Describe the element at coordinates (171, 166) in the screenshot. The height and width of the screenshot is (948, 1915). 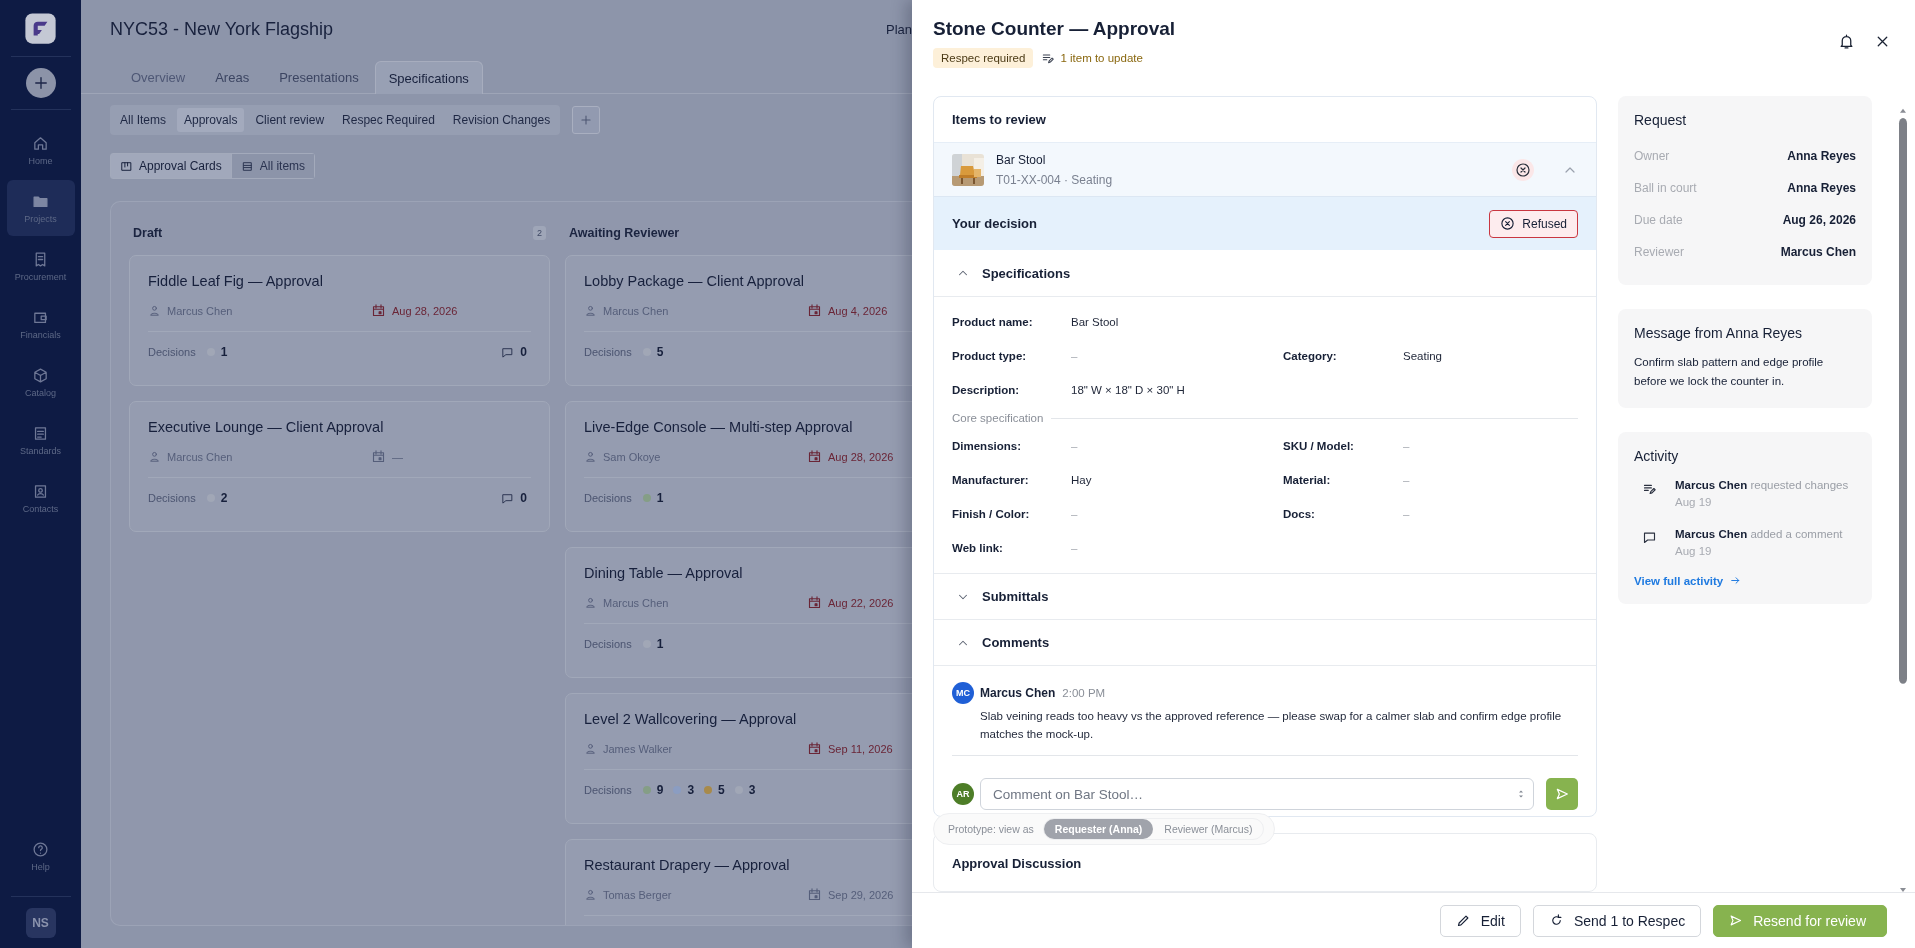
I see `view-toggle: Approval Cards` at that location.